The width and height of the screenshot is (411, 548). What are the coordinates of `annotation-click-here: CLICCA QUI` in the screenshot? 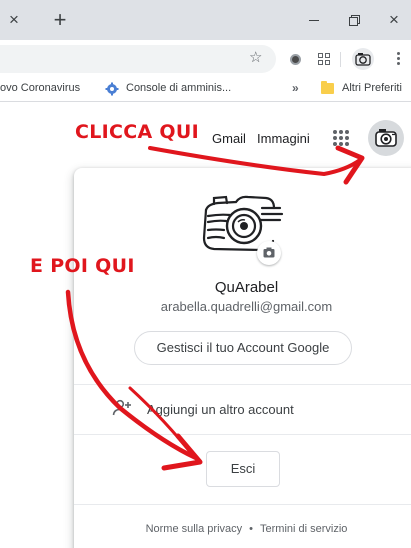 It's located at (137, 132).